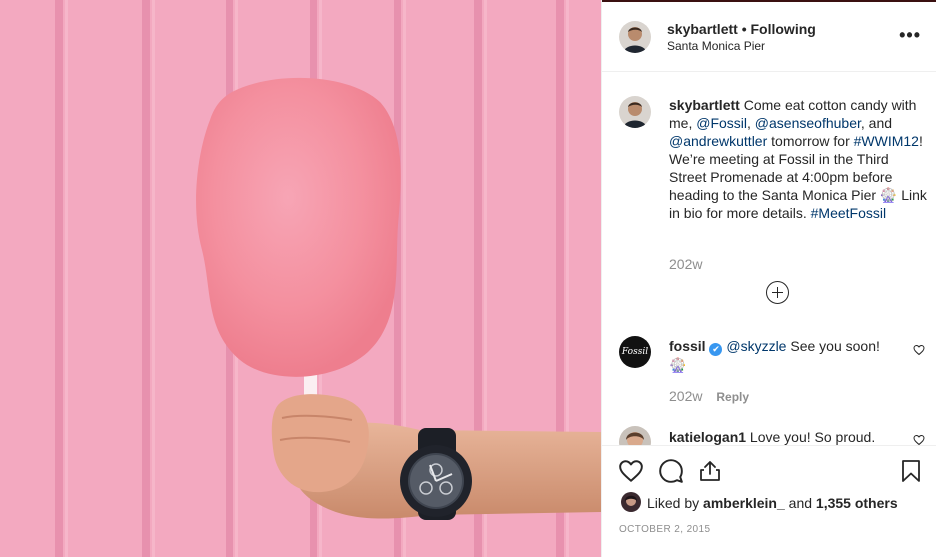 The width and height of the screenshot is (936, 557). I want to click on comment-icon, so click(671, 471).